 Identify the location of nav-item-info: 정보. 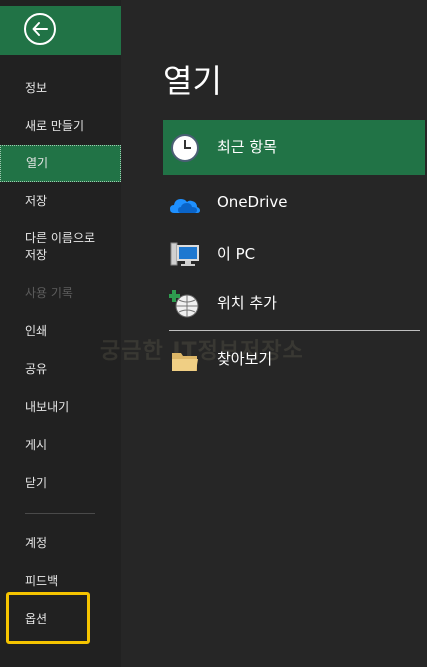
(60, 88).